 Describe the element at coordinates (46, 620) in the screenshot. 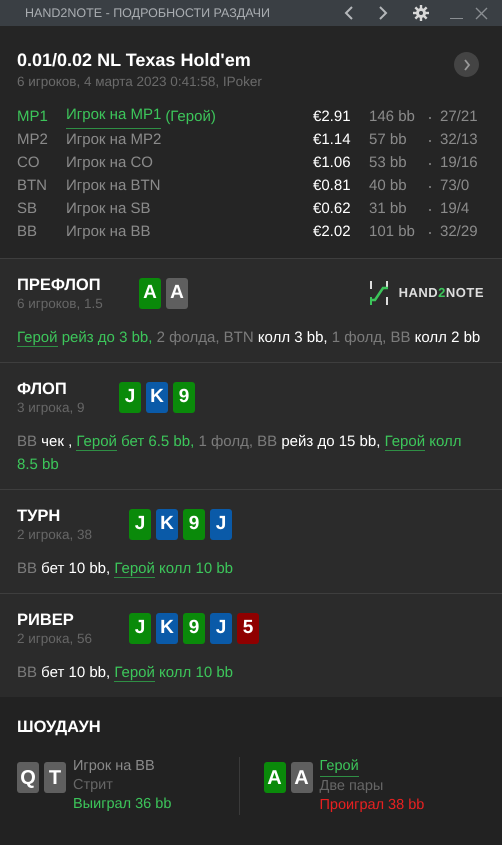

I see `street-title: РИВЕР` at that location.